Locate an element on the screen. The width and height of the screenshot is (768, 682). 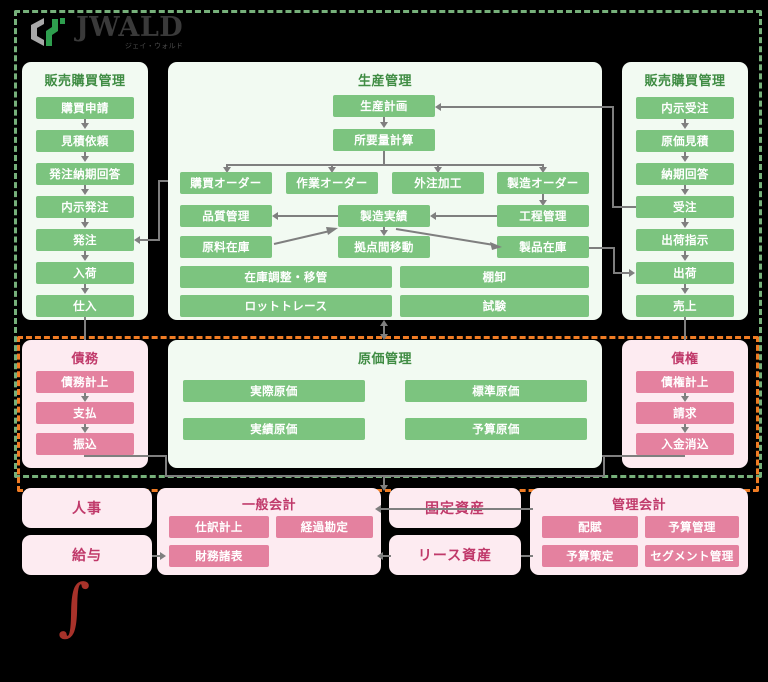
box-quotation-request: 見積依頼 is located at coordinates (85, 141).